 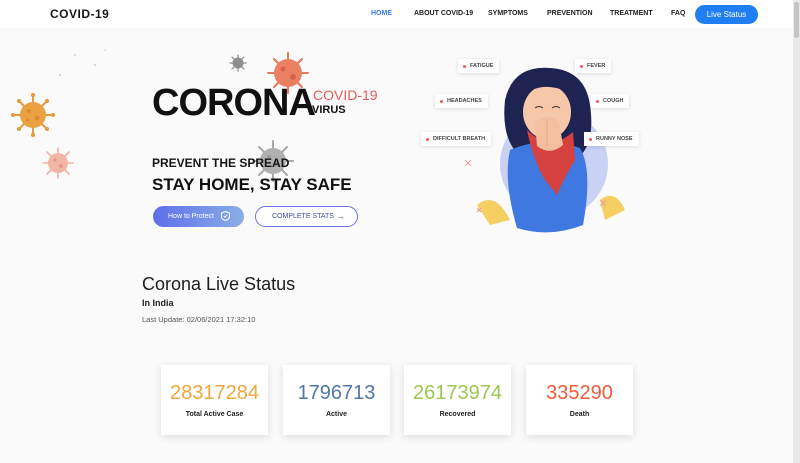 What do you see at coordinates (214, 393) in the screenshot?
I see `stat-value: 28317284` at bounding box center [214, 393].